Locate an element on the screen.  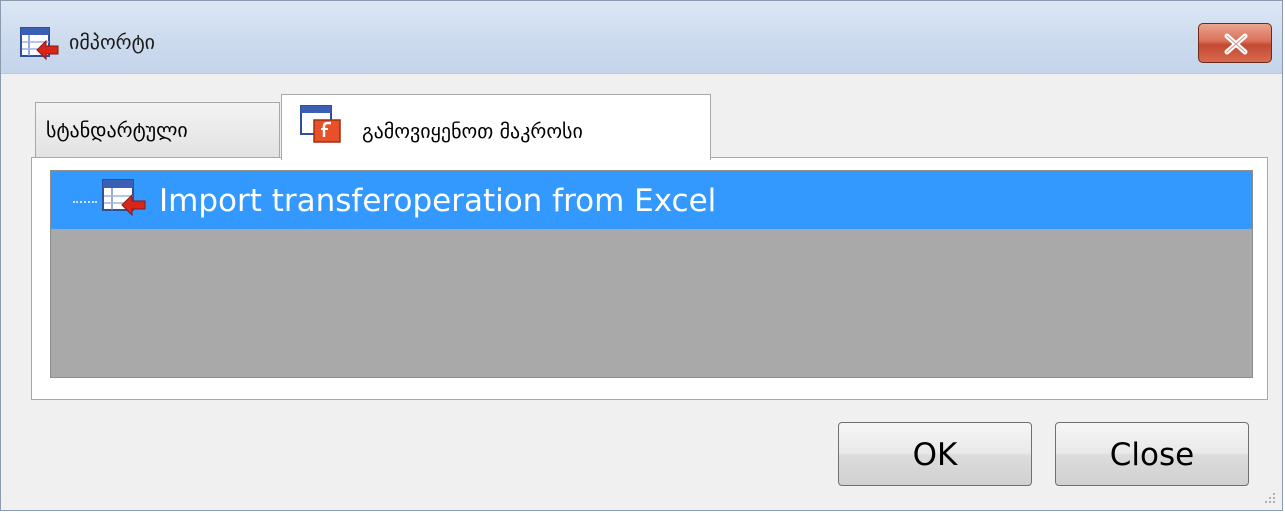
title-bar: იმპორტი is located at coordinates (641, 37).